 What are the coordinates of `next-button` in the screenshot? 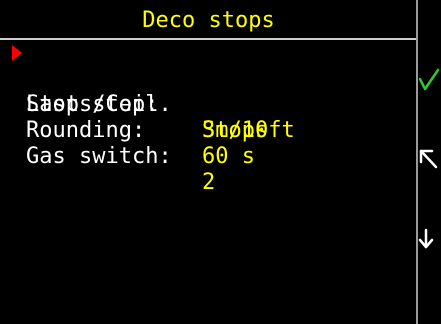 It's located at (429, 240).